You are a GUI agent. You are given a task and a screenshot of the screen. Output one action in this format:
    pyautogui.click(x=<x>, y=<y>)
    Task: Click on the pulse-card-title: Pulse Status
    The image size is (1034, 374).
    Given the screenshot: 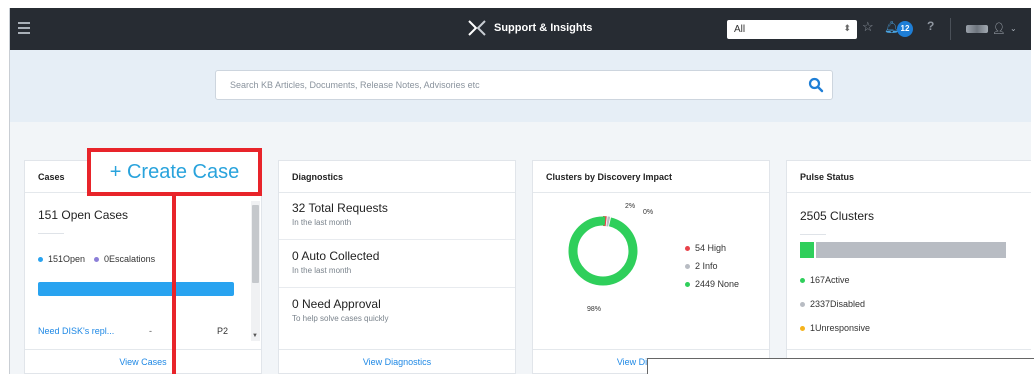 What is the action you would take?
    pyautogui.click(x=909, y=177)
    